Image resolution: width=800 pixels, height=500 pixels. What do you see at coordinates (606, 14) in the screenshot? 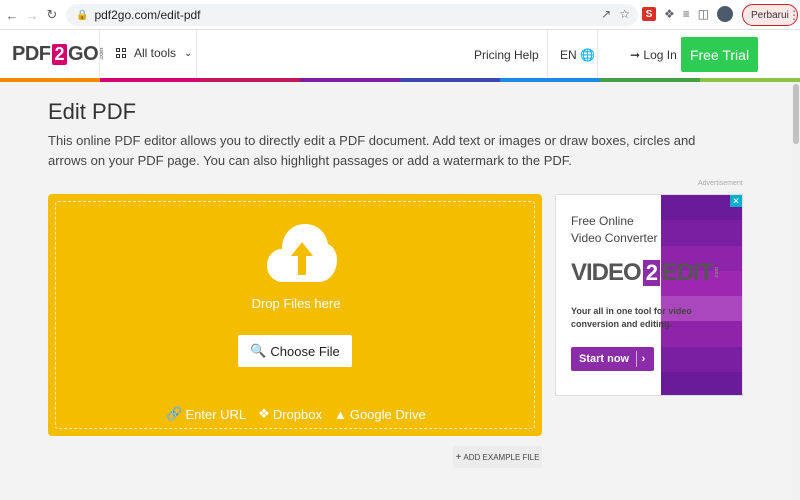
I see `share-icon: ↗` at bounding box center [606, 14].